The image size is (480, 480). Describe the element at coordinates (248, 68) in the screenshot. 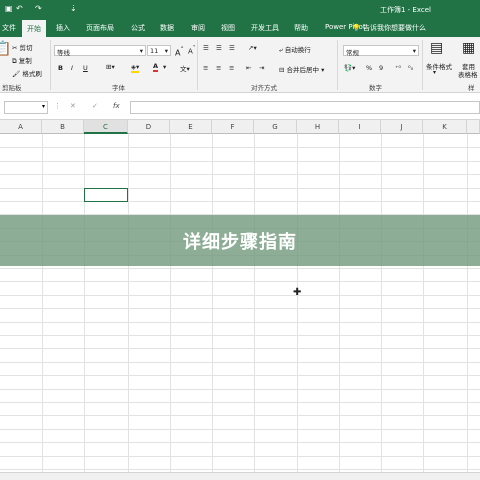

I see `decrease-indent-icon: ⇤` at that location.